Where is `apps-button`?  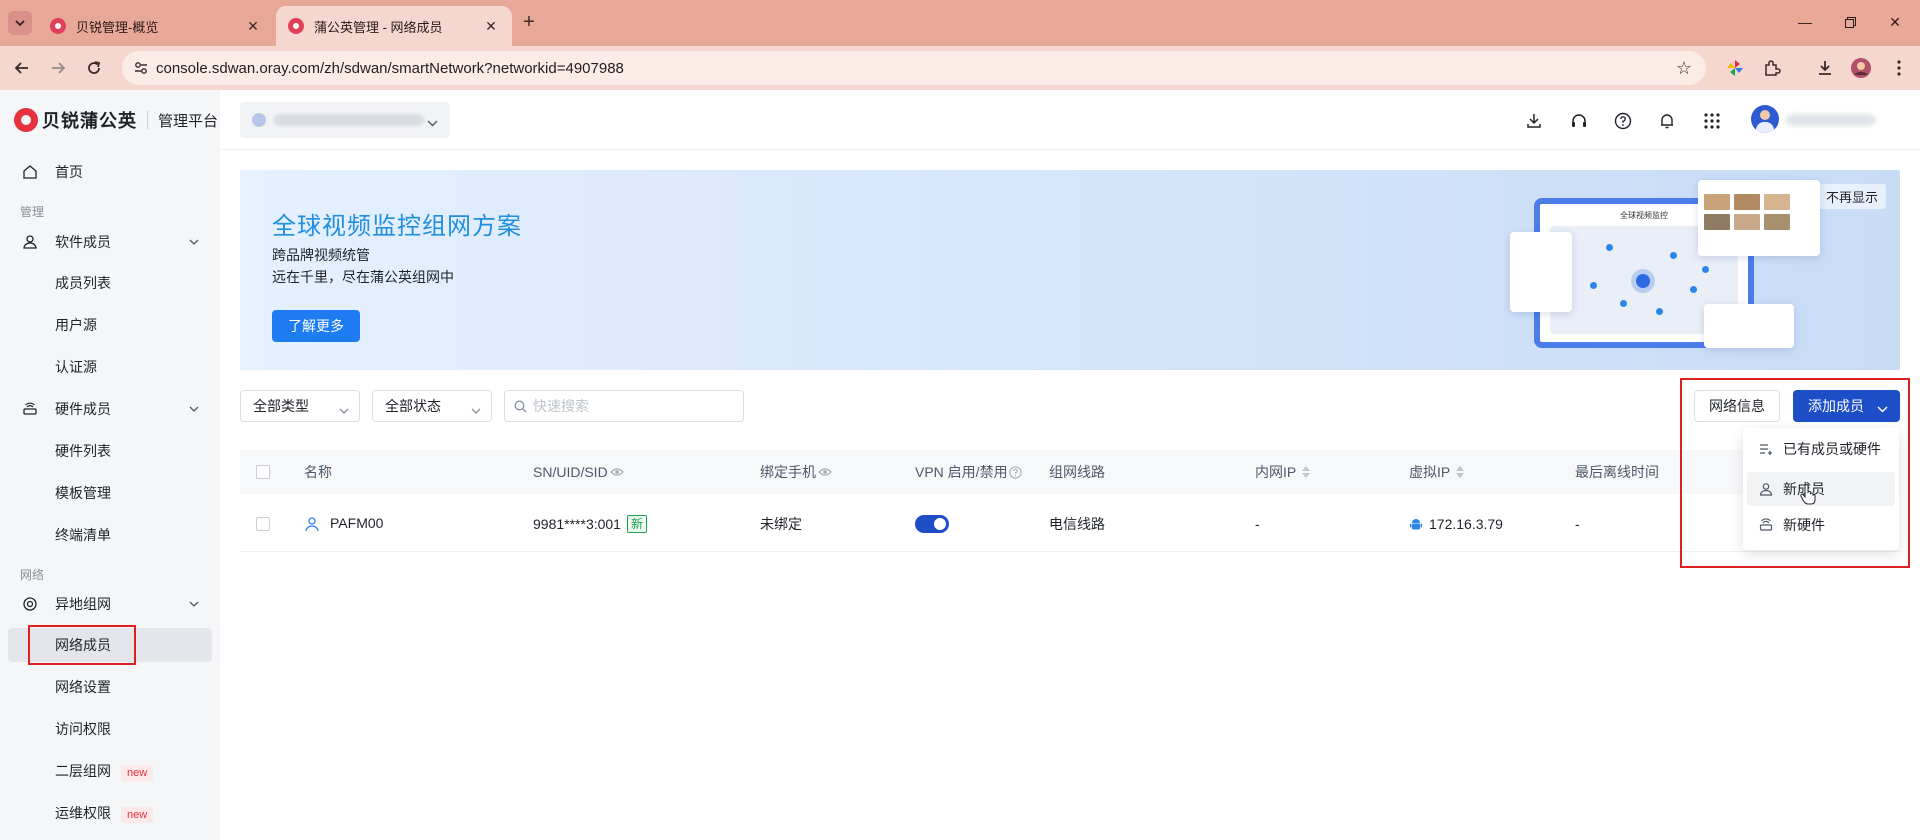
apps-button is located at coordinates (1712, 121).